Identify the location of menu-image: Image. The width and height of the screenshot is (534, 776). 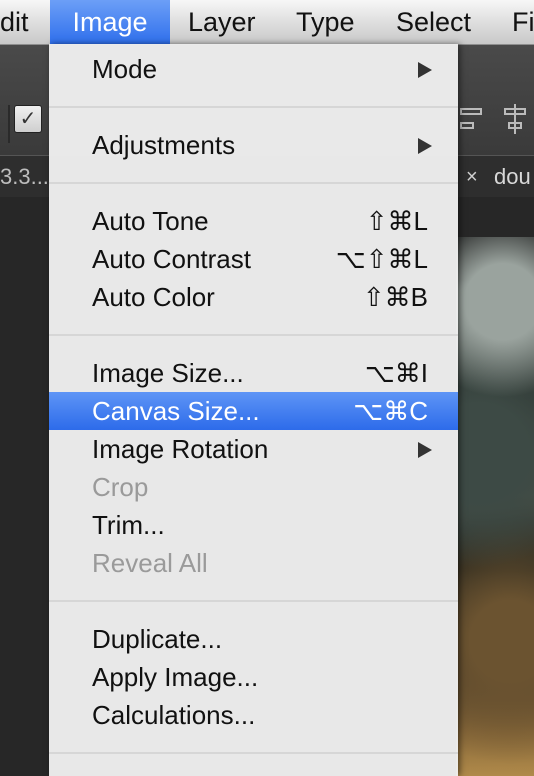
(110, 22).